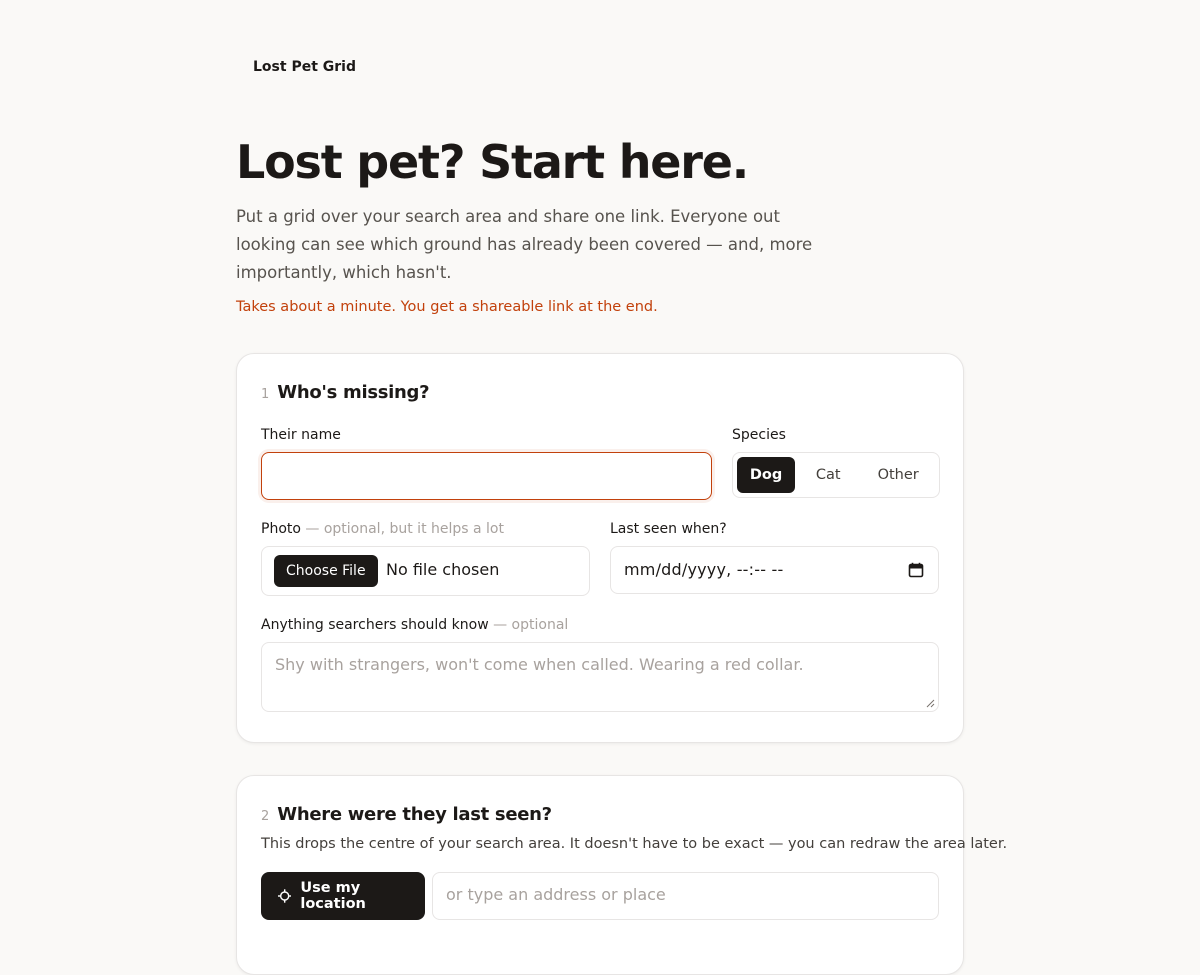  I want to click on use-my-location-button: Use my location, so click(343, 896).